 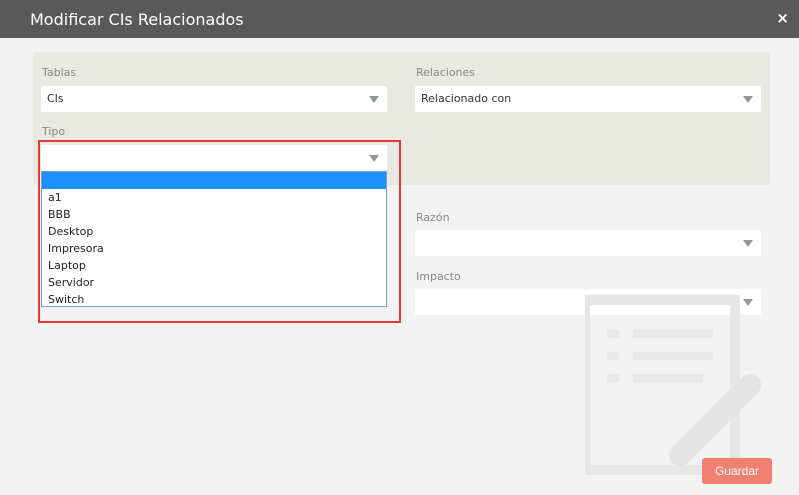 I want to click on dropdown-option, so click(x=214, y=180).